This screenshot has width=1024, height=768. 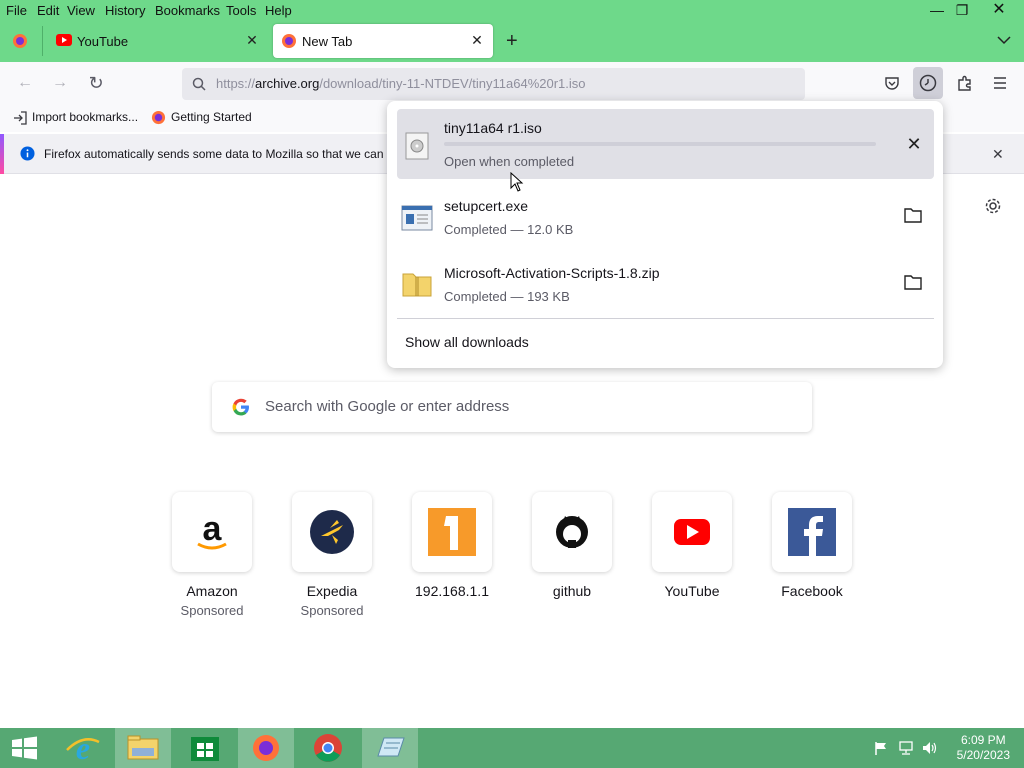 What do you see at coordinates (211, 117) in the screenshot?
I see `bookmark-getting-started: Getting Started` at bounding box center [211, 117].